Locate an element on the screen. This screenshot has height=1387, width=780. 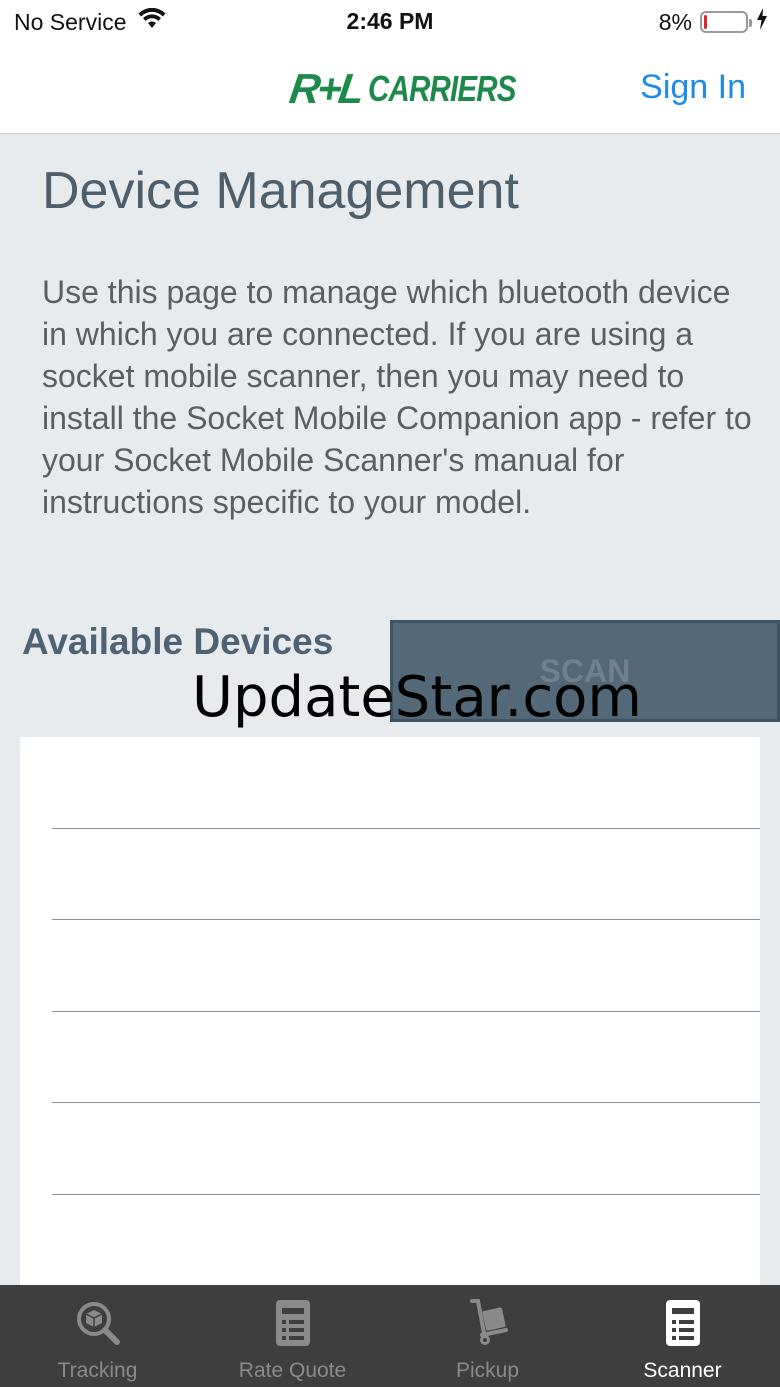
page-title: Device Management is located at coordinates (280, 191).